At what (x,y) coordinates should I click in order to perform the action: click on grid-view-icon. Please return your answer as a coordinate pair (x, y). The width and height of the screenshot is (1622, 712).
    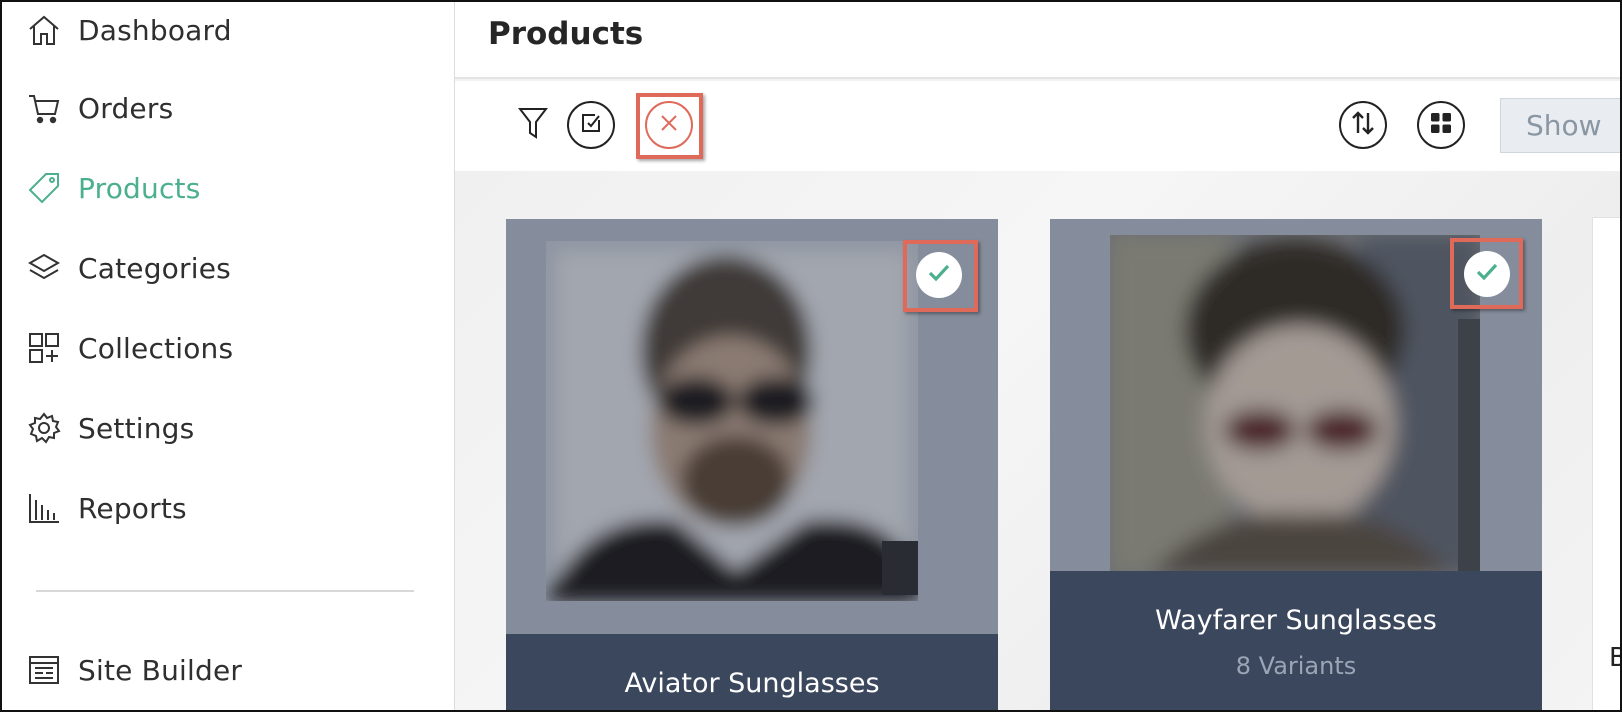
    Looking at the image, I should click on (1441, 125).